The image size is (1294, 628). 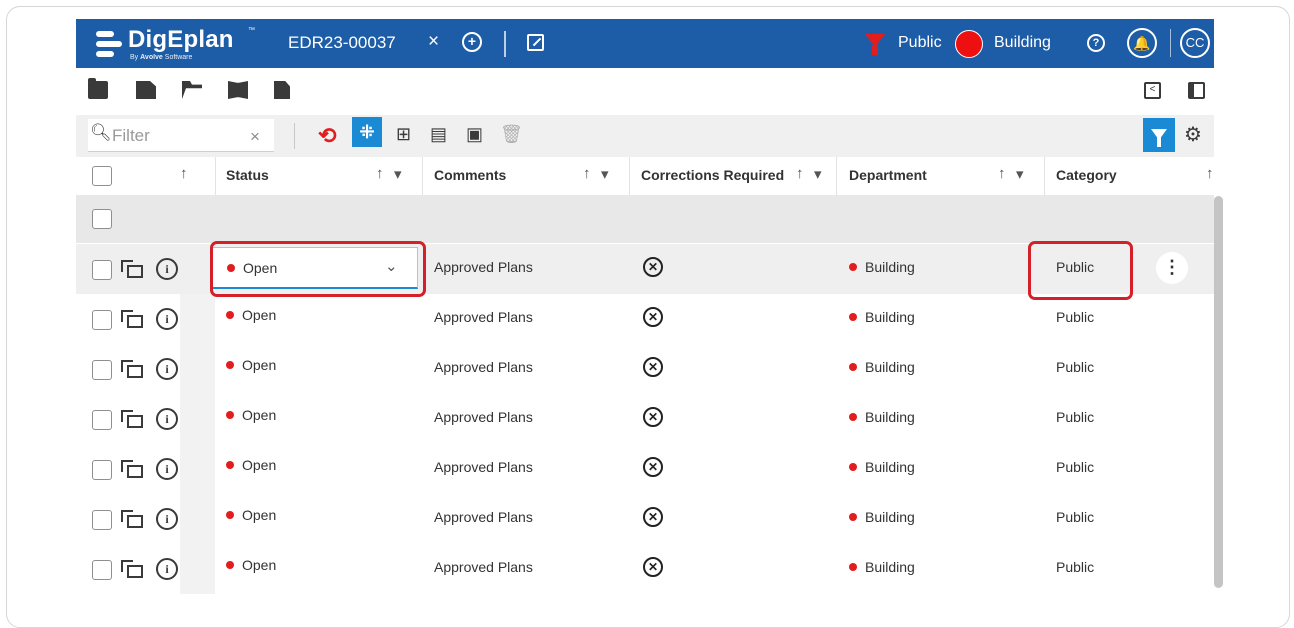 I want to click on column-header-status: Status, so click(x=247, y=175).